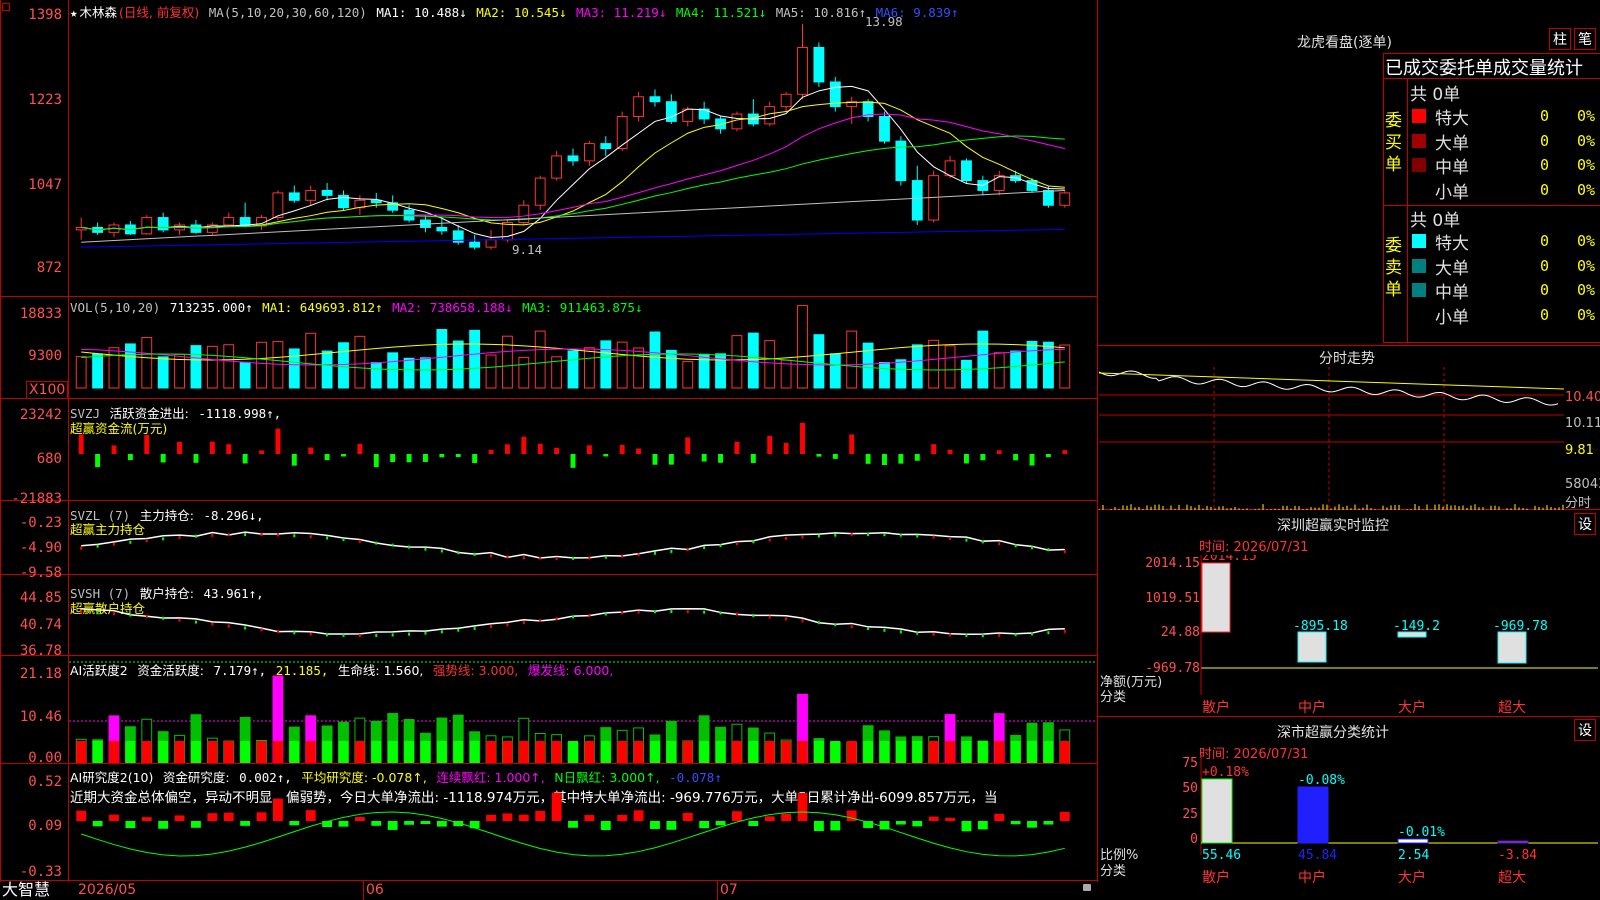  What do you see at coordinates (47, 390) in the screenshot?
I see `vol-unit-button: X100` at bounding box center [47, 390].